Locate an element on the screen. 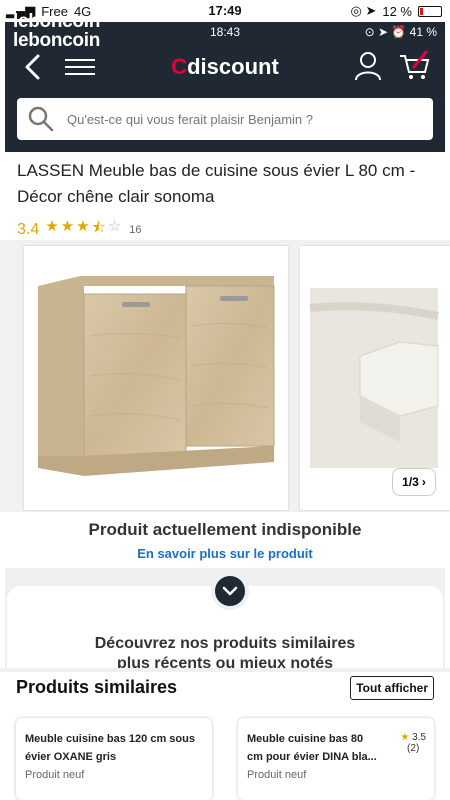 The image size is (450, 800). chevron-right-icon: › is located at coordinates (423, 482).